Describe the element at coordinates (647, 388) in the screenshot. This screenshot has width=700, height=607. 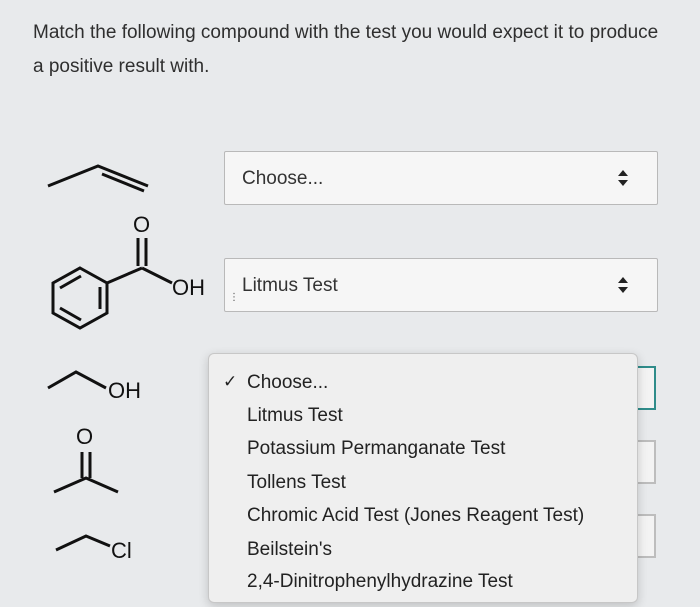
I see `compound-3-select-edge` at that location.